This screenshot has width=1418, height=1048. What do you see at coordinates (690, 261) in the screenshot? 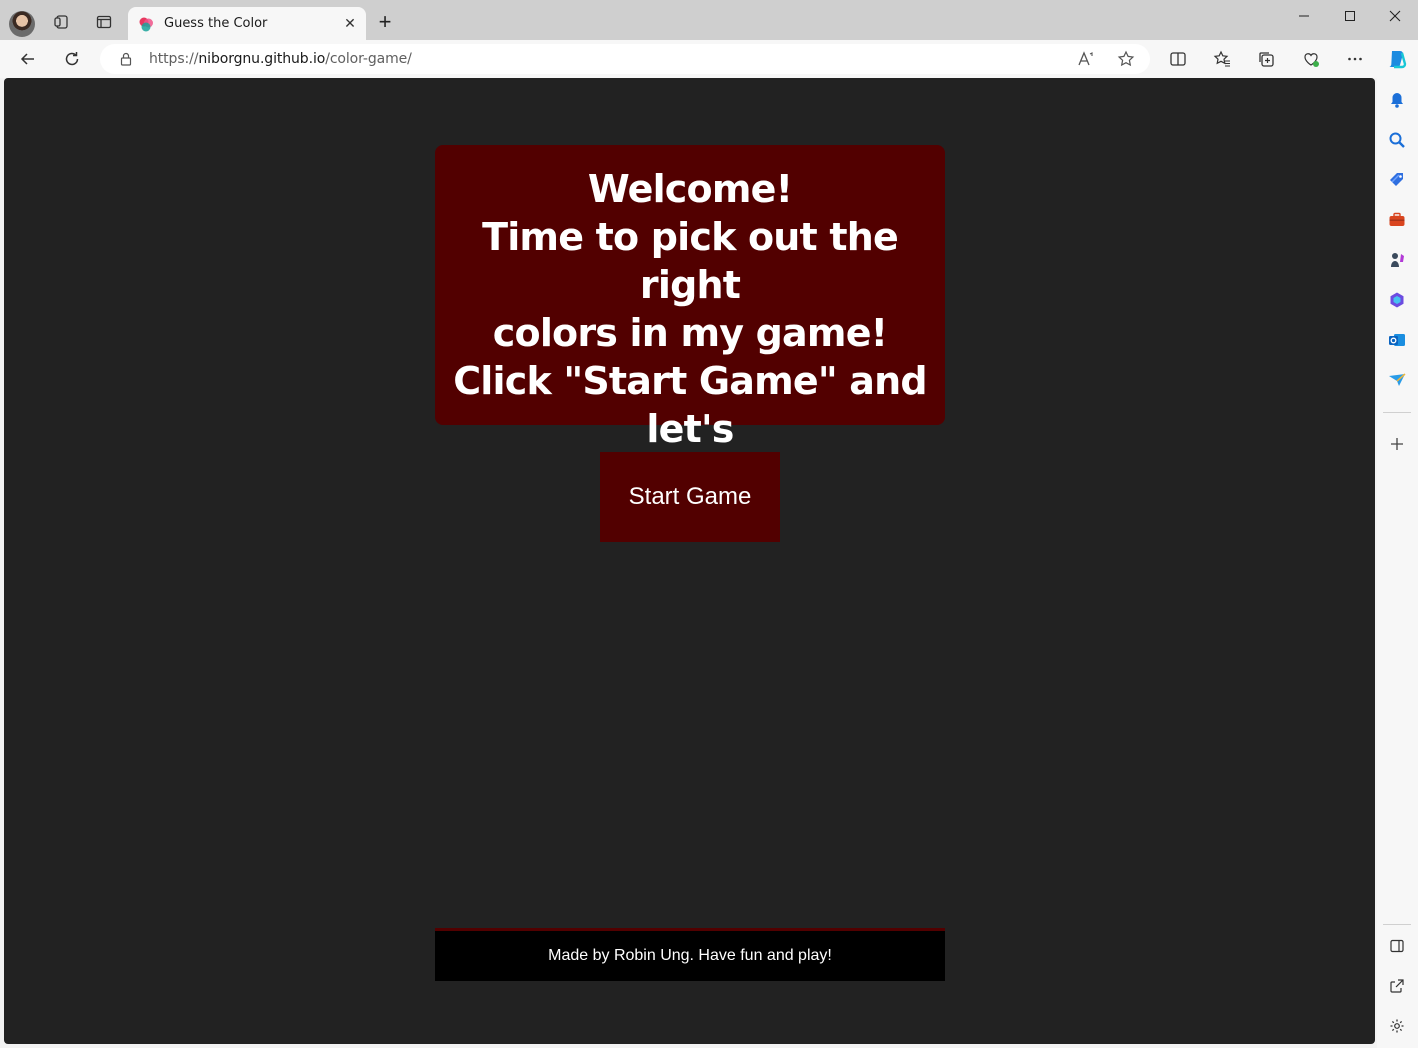
I see `welcome-line: Time to pick out the right` at bounding box center [690, 261].